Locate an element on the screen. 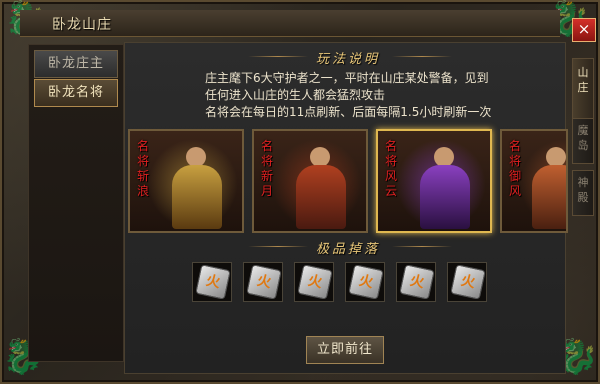 This screenshot has height=384, width=600. general-card: 名将新月 is located at coordinates (310, 181).